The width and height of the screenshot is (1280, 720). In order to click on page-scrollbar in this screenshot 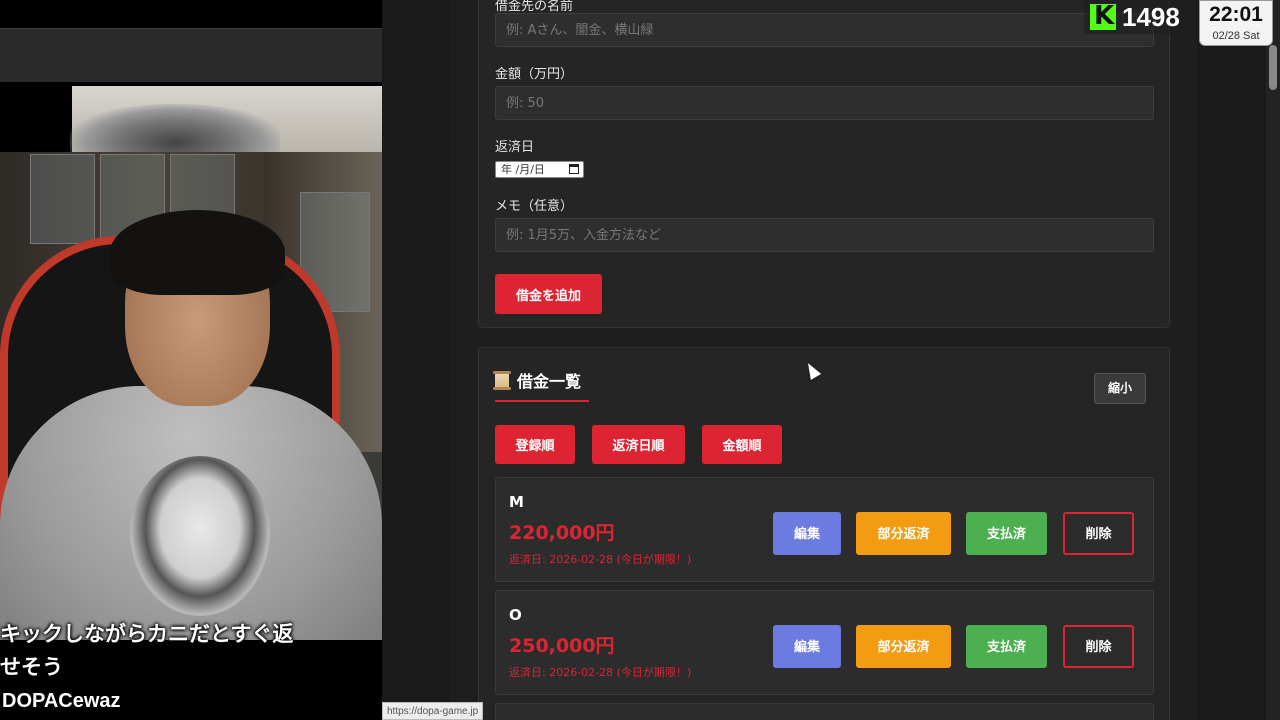, I will do `click(1273, 360)`.